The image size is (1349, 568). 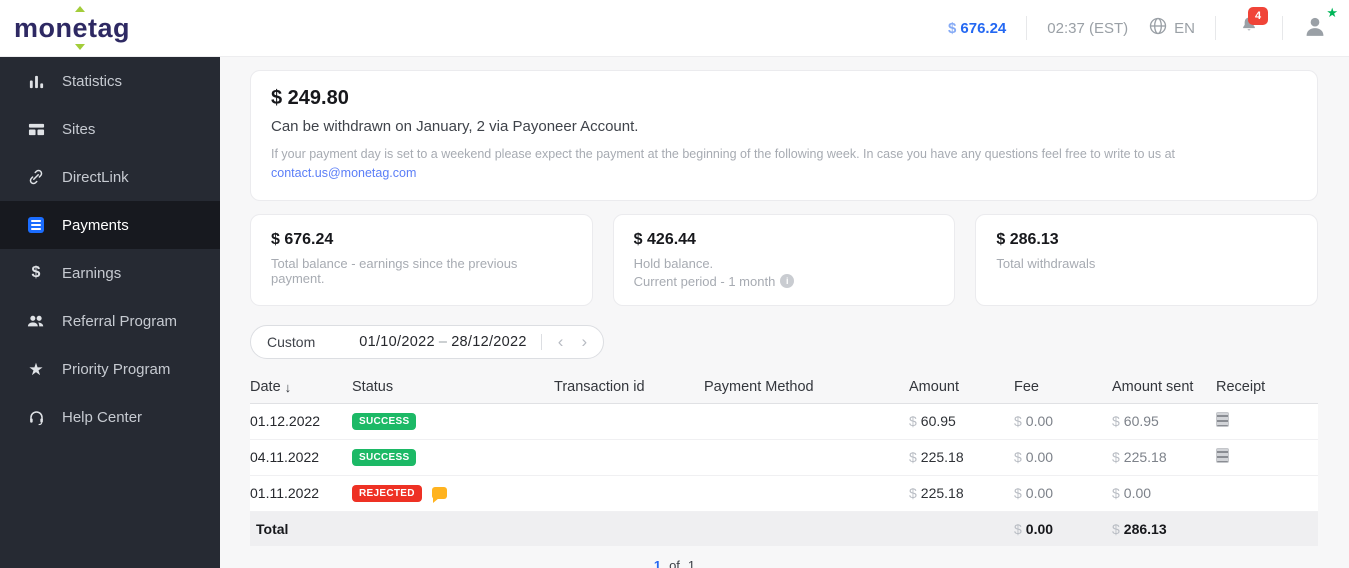 I want to click on sidebar-item-sites: Sites, so click(x=110, y=129).